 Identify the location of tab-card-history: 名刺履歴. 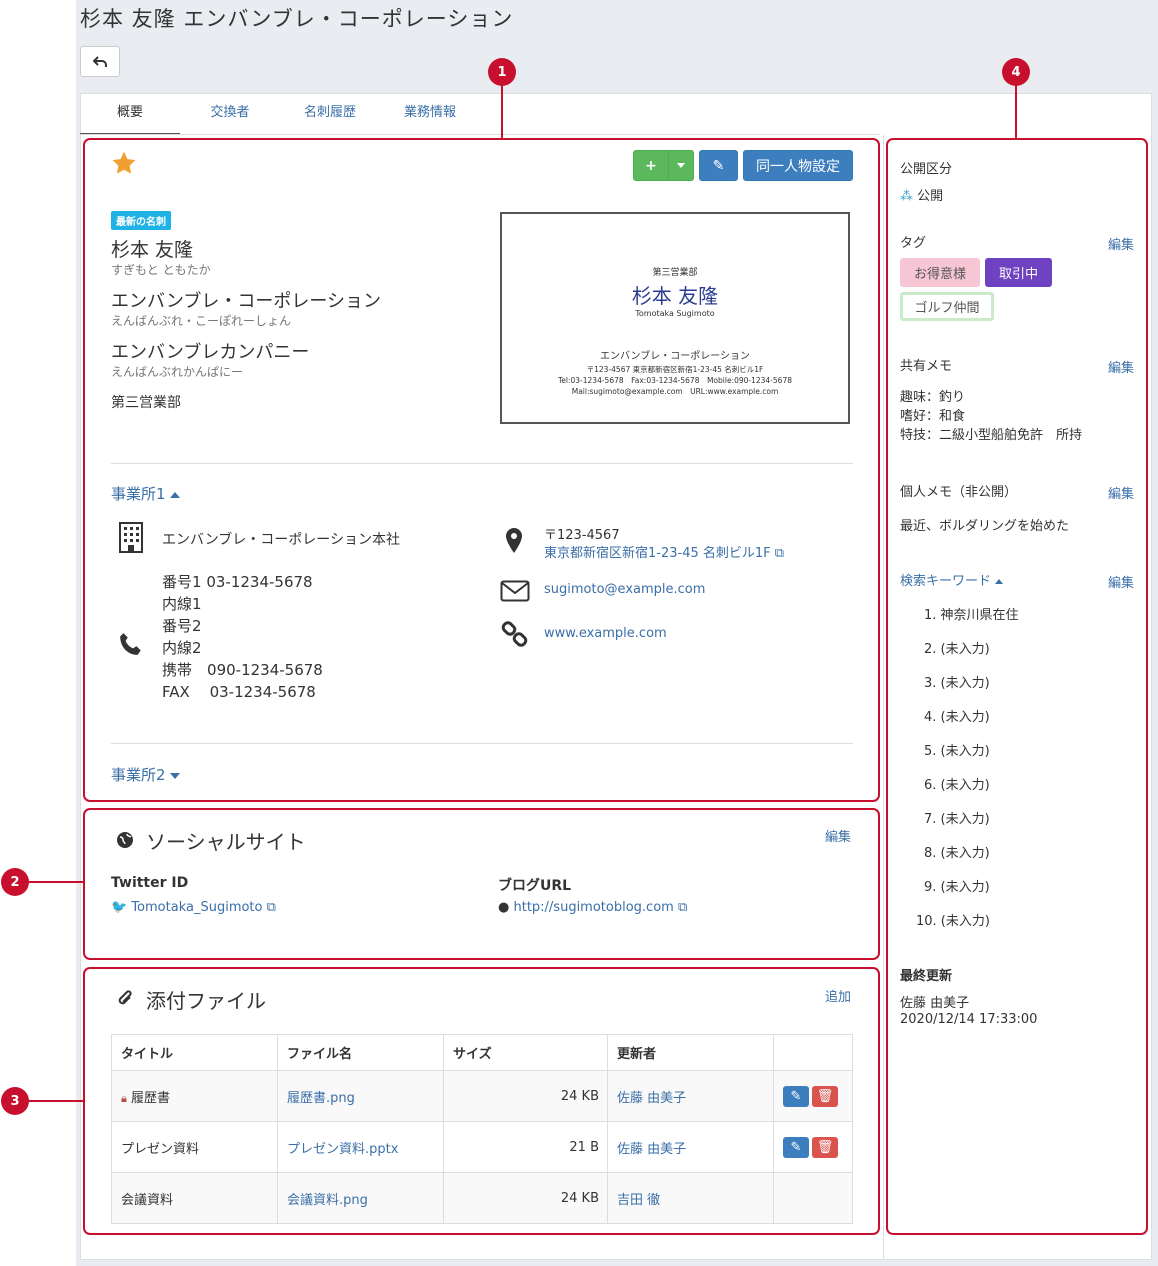
(330, 114).